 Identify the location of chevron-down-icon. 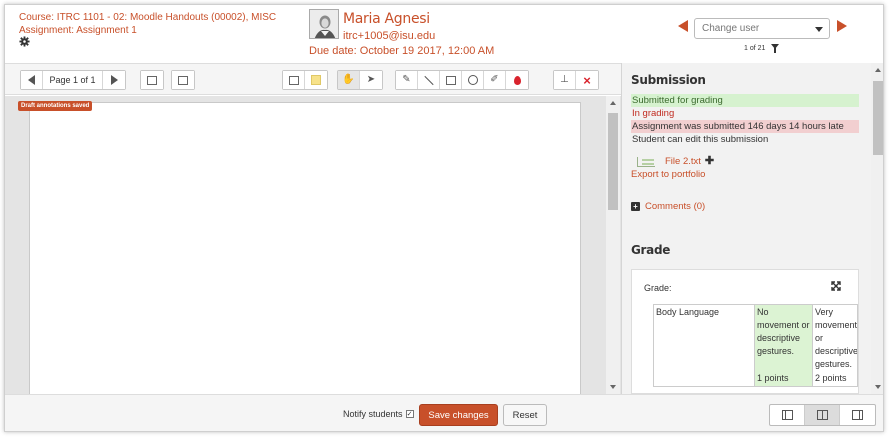
(819, 29).